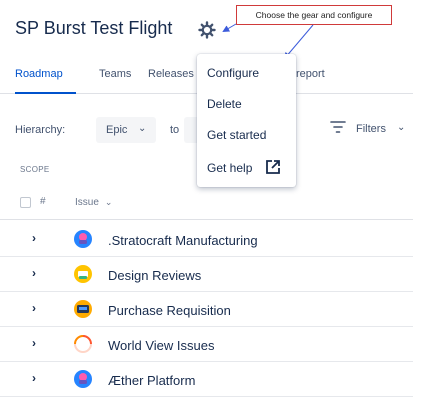 This screenshot has width=431, height=420. I want to click on menu-item-label: Get help, so click(230, 168).